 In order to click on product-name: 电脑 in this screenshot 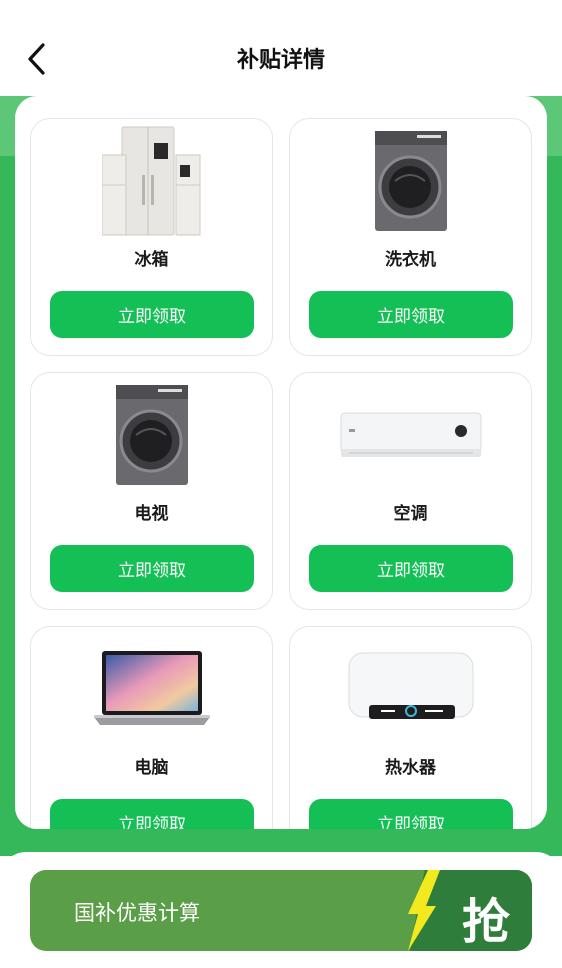, I will do `click(151, 768)`.